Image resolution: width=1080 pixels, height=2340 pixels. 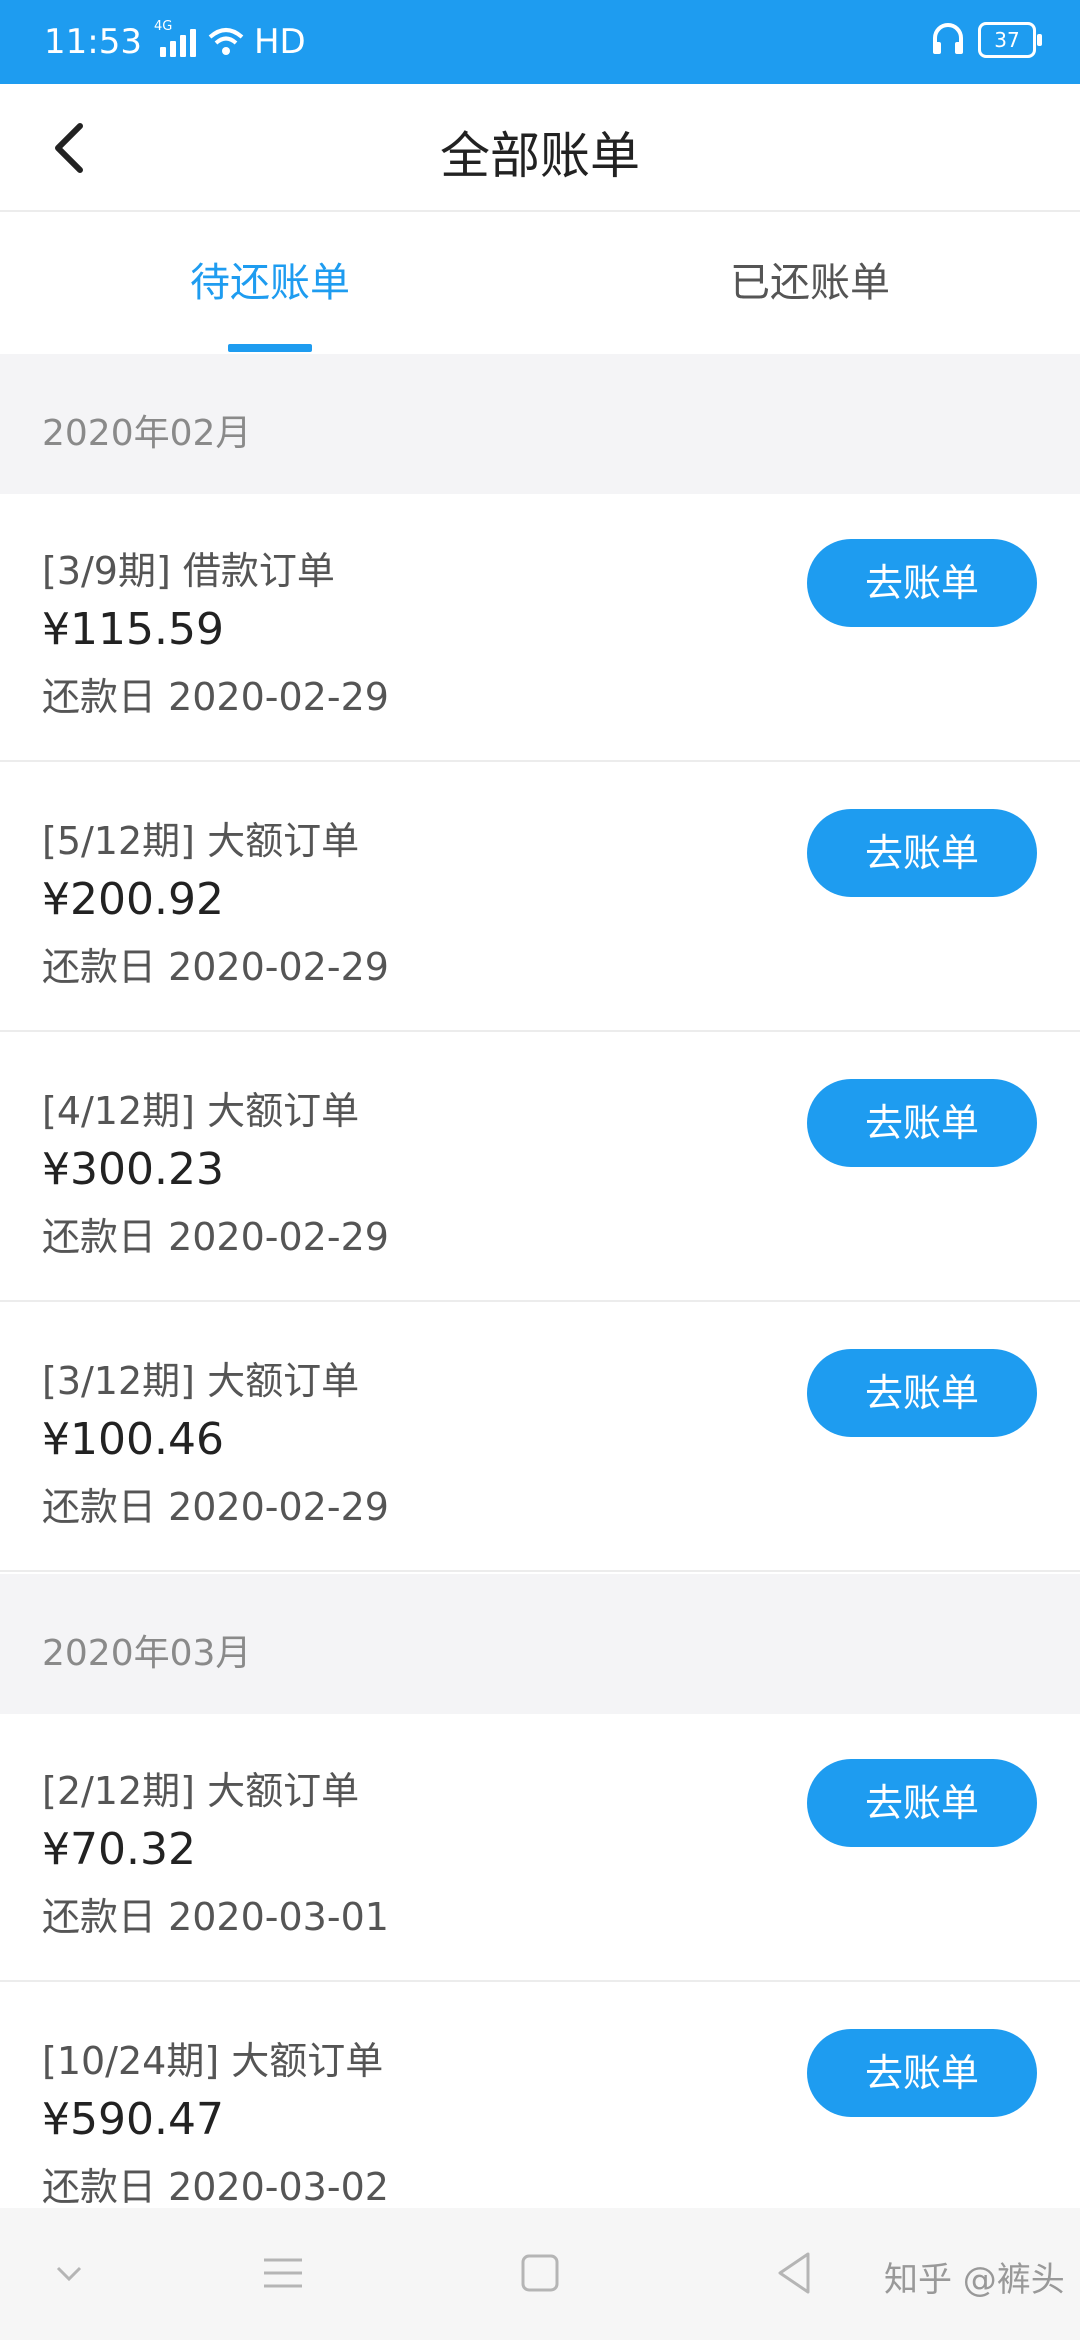 What do you see at coordinates (540, 898) in the screenshot?
I see `bill-item: [5/12期] 大额订单 ¥200.92 还款日 2020-02-29 去账单` at bounding box center [540, 898].